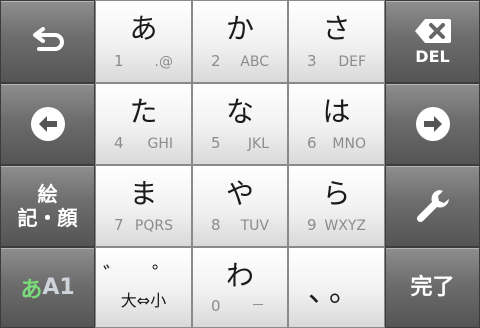 This screenshot has width=480, height=328. What do you see at coordinates (153, 226) in the screenshot?
I see `key-letters: PQRS` at bounding box center [153, 226].